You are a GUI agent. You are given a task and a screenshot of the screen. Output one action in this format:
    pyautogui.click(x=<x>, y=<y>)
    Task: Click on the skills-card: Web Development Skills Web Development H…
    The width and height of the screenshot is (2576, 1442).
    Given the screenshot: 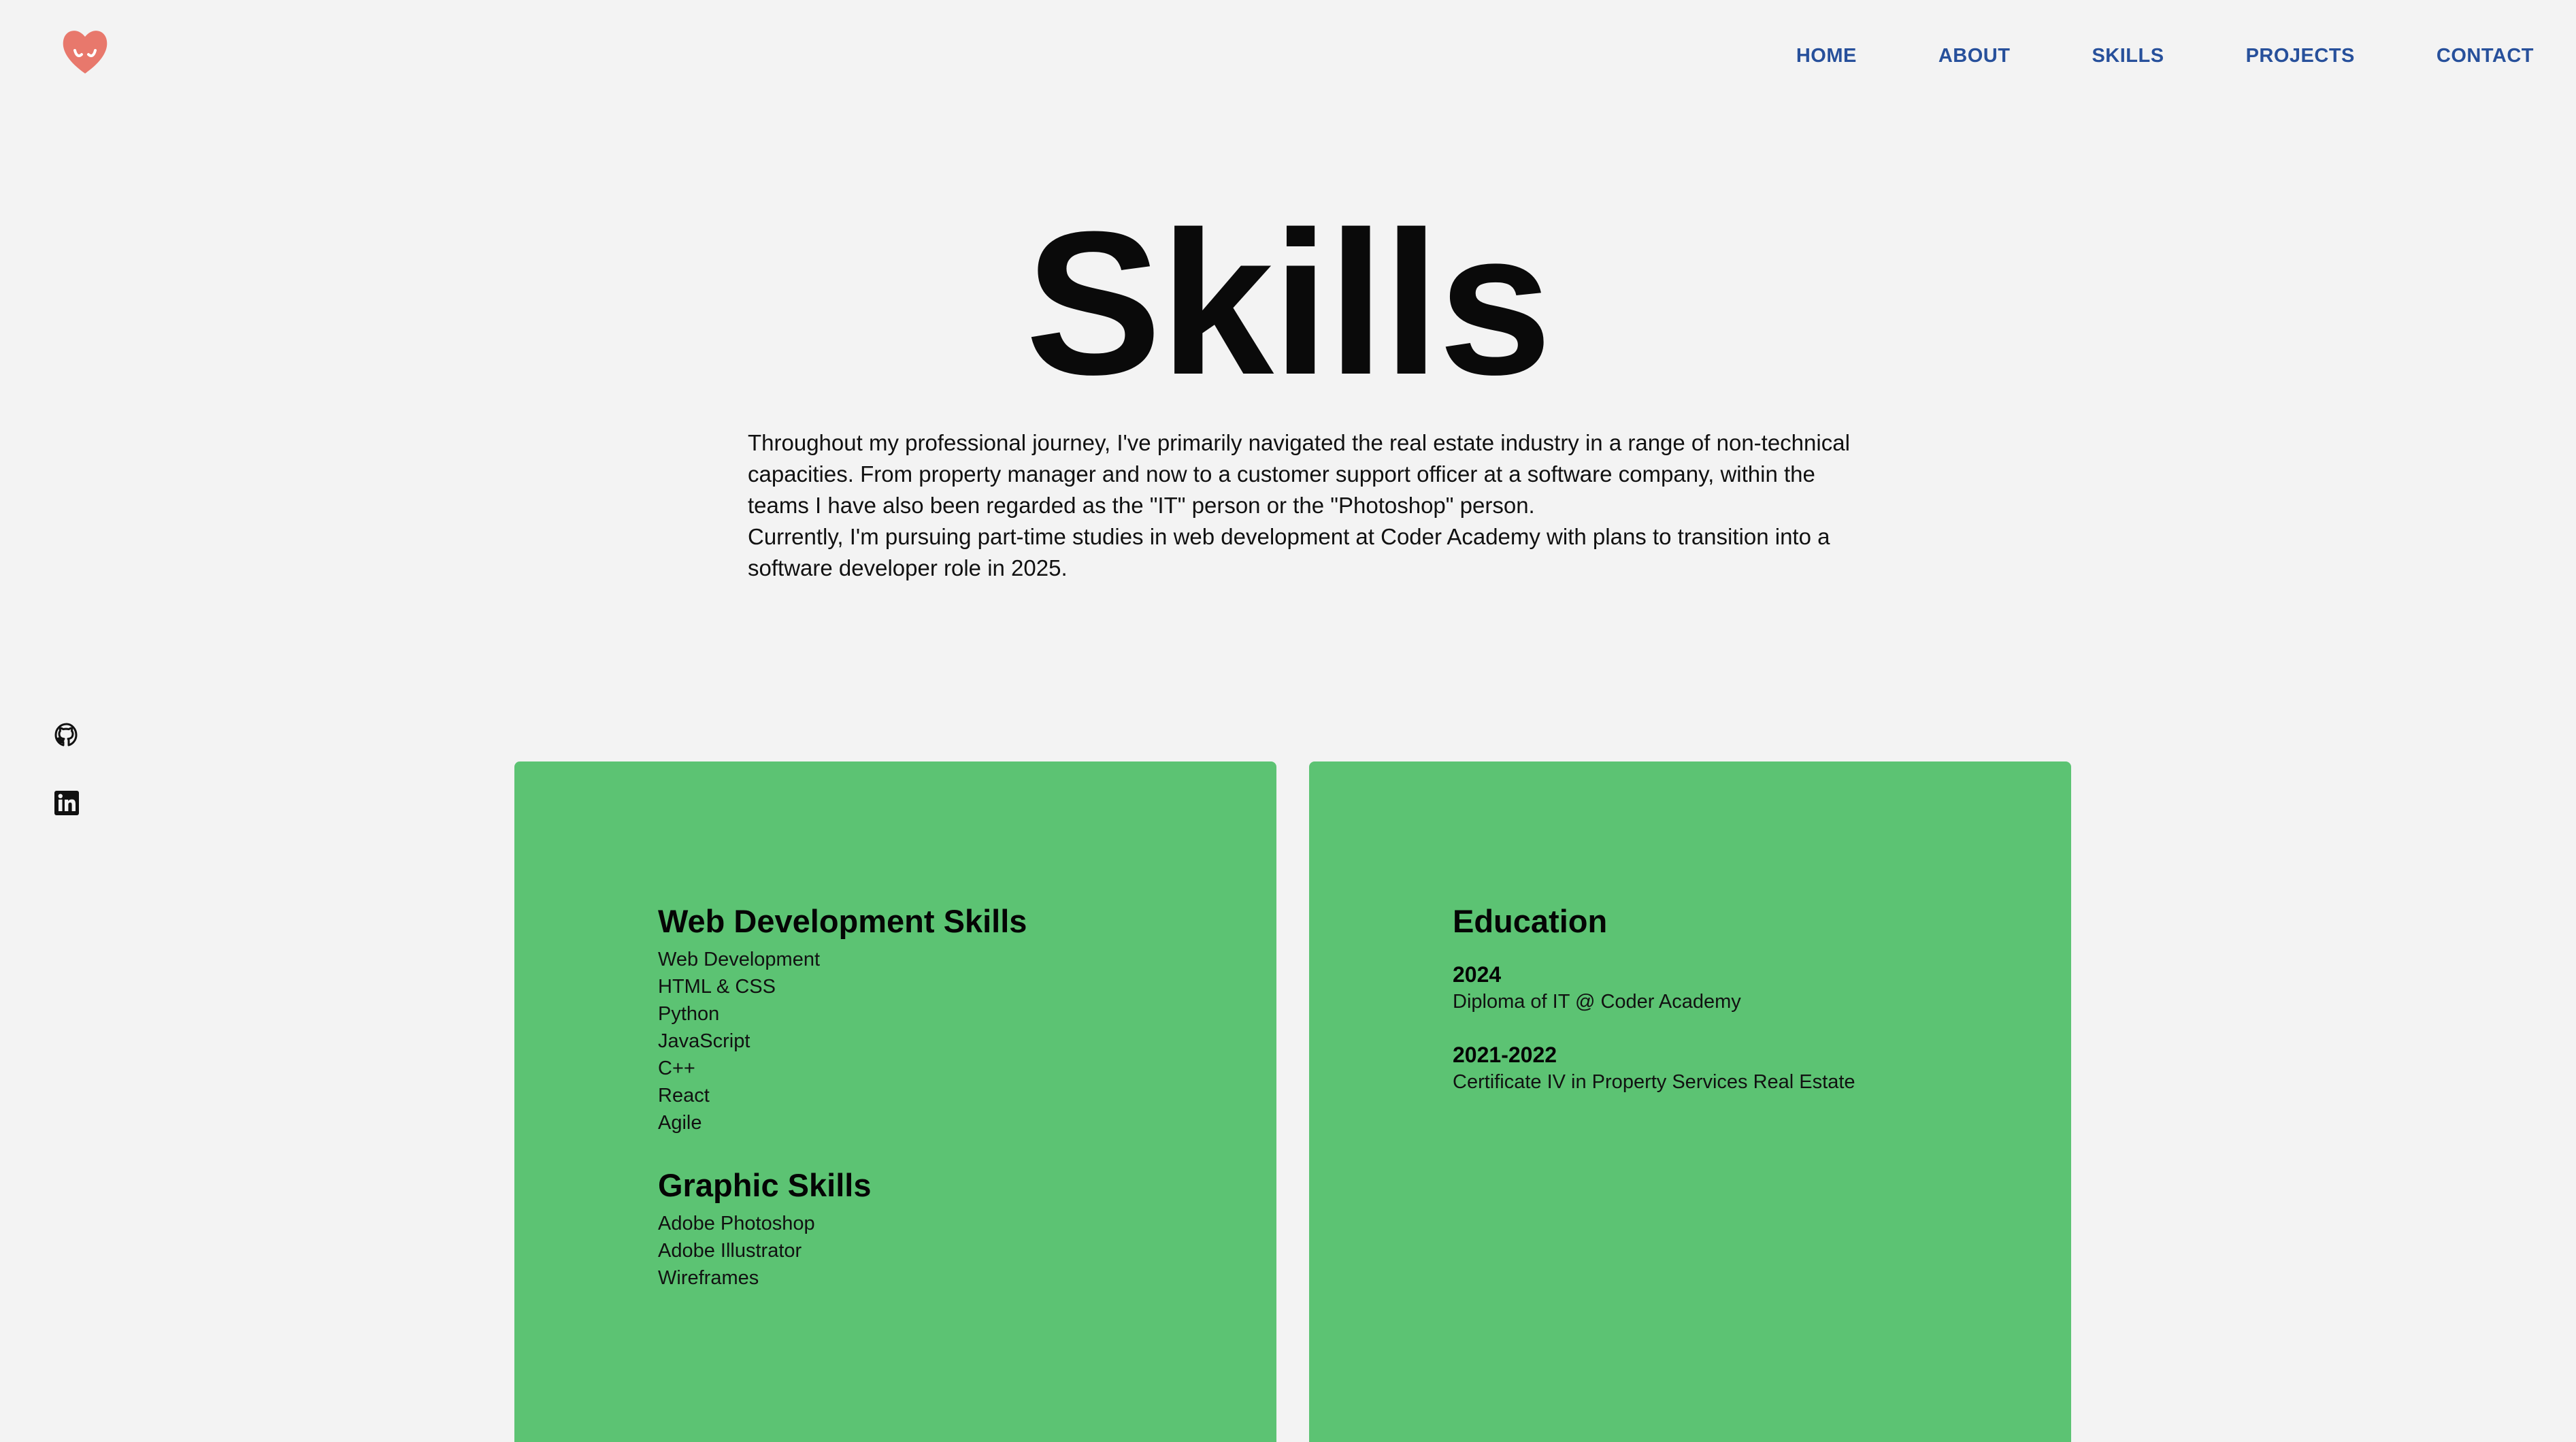 What is the action you would take?
    pyautogui.click(x=895, y=1101)
    